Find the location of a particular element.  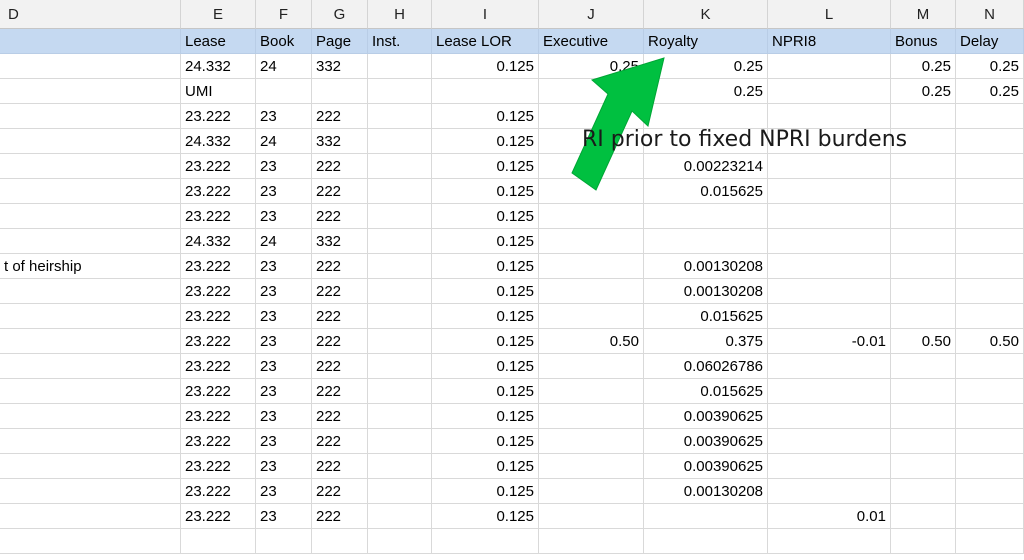

column-header-l: L is located at coordinates (829, 14).